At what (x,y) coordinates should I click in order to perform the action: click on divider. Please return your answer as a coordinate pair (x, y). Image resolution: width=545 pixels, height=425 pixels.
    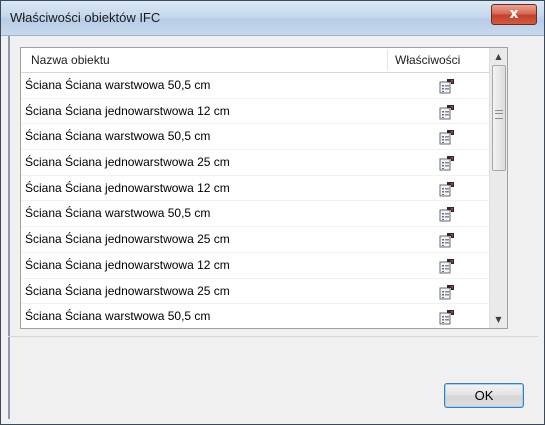
    Looking at the image, I should click on (273, 336).